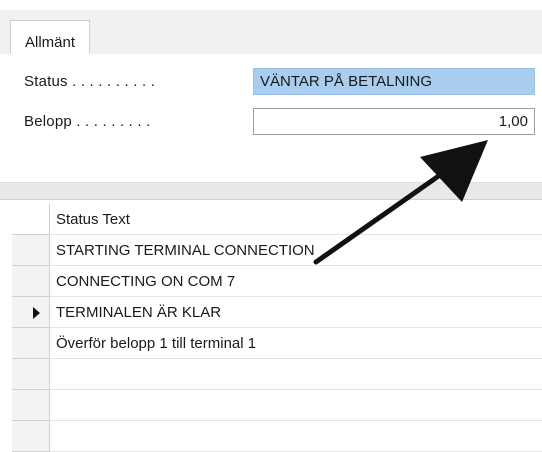  What do you see at coordinates (271, 37) in the screenshot?
I see `tab-bar: Allmänt` at bounding box center [271, 37].